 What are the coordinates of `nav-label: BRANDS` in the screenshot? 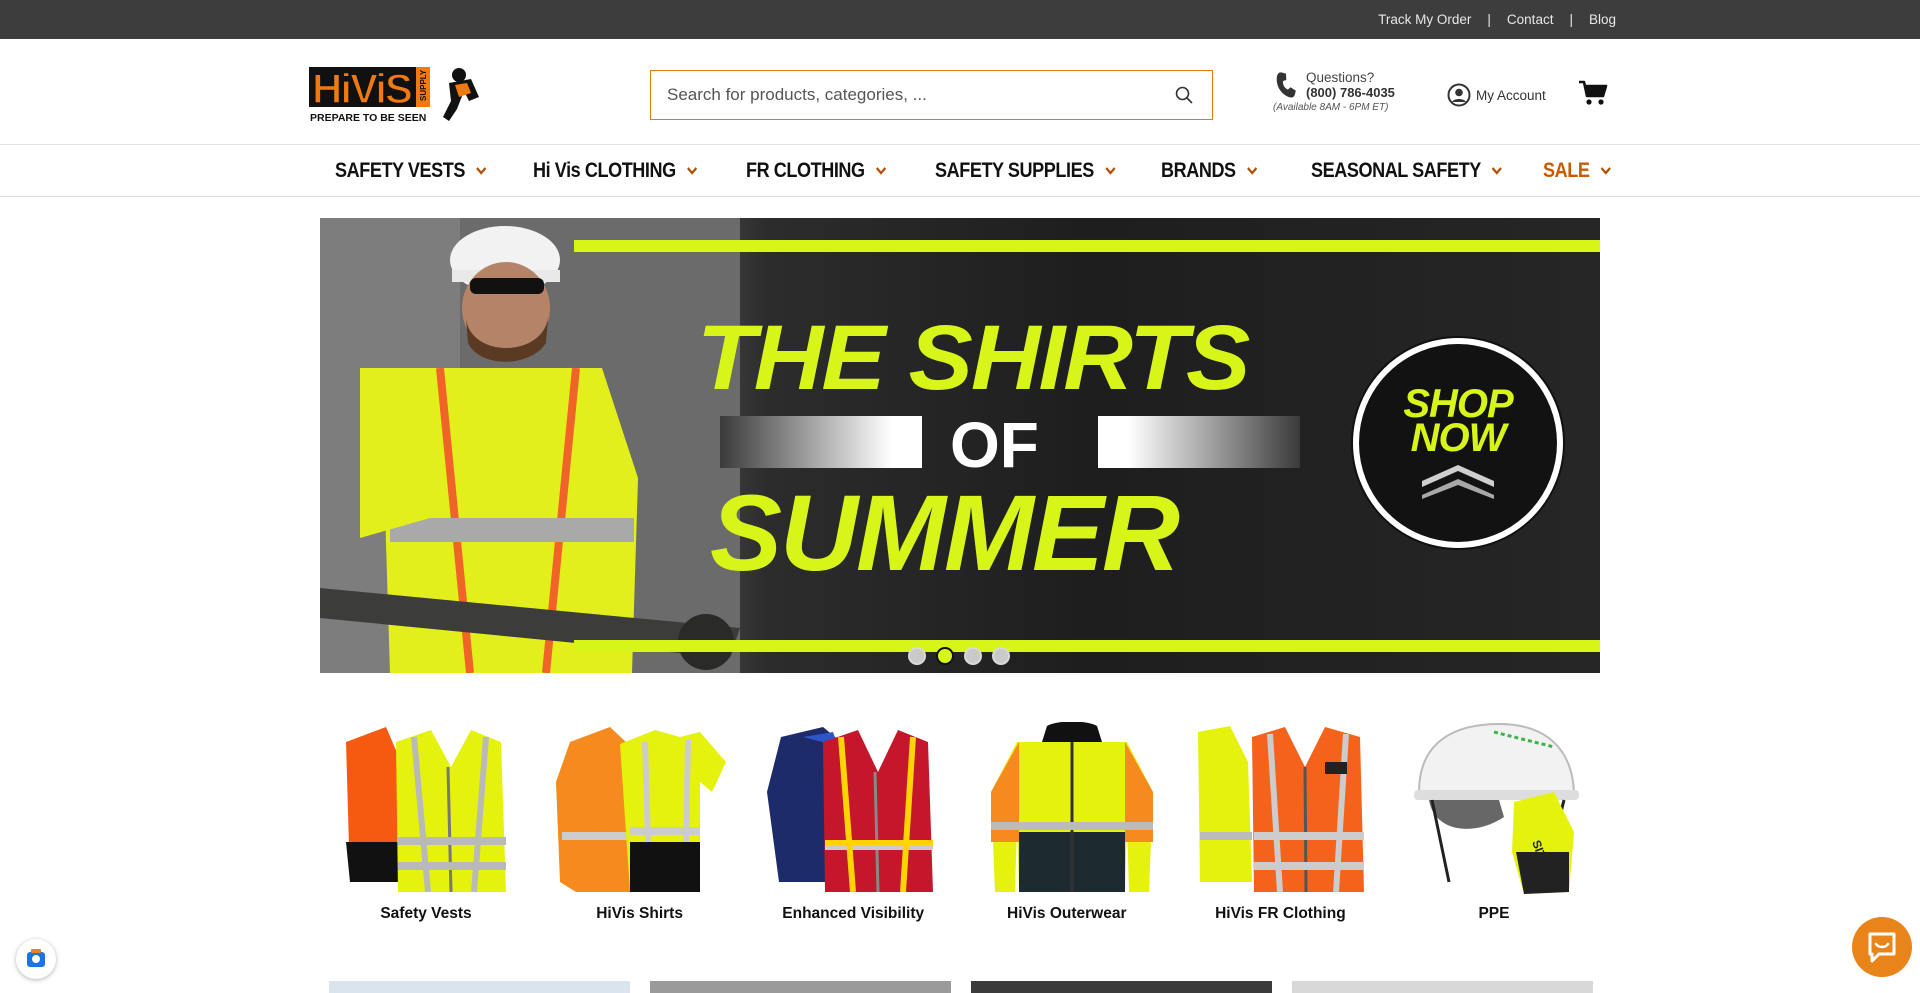 It's located at (1198, 170).